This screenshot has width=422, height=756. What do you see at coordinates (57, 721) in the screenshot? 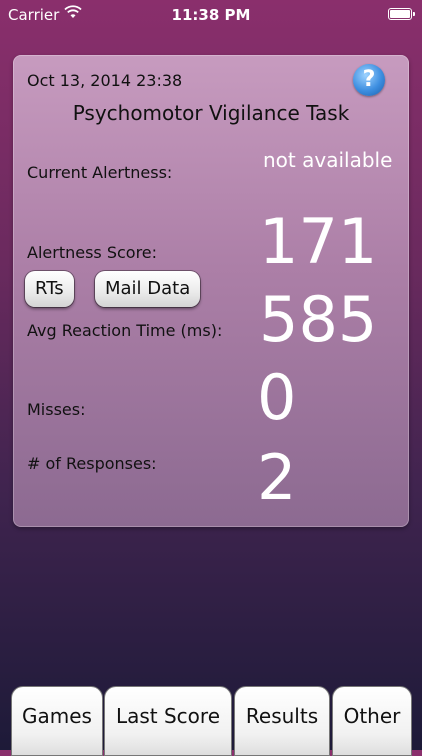
I see `tab-games: Games` at bounding box center [57, 721].